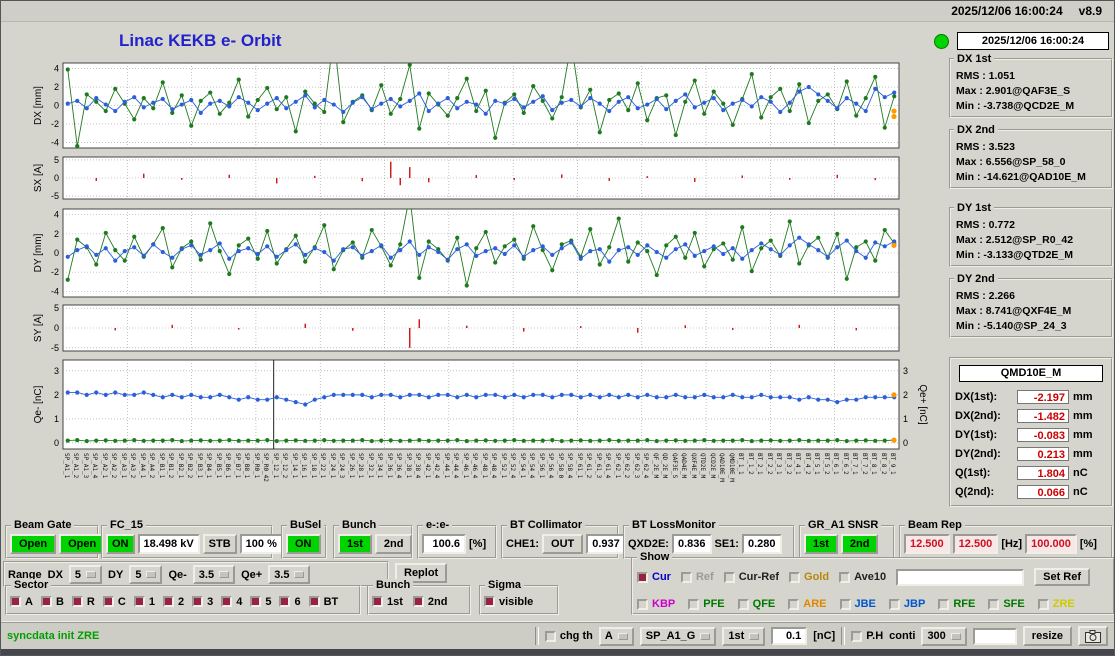 The width and height of the screenshot is (1115, 656). I want to click on show-checkbox-gold: Gold, so click(809, 577).